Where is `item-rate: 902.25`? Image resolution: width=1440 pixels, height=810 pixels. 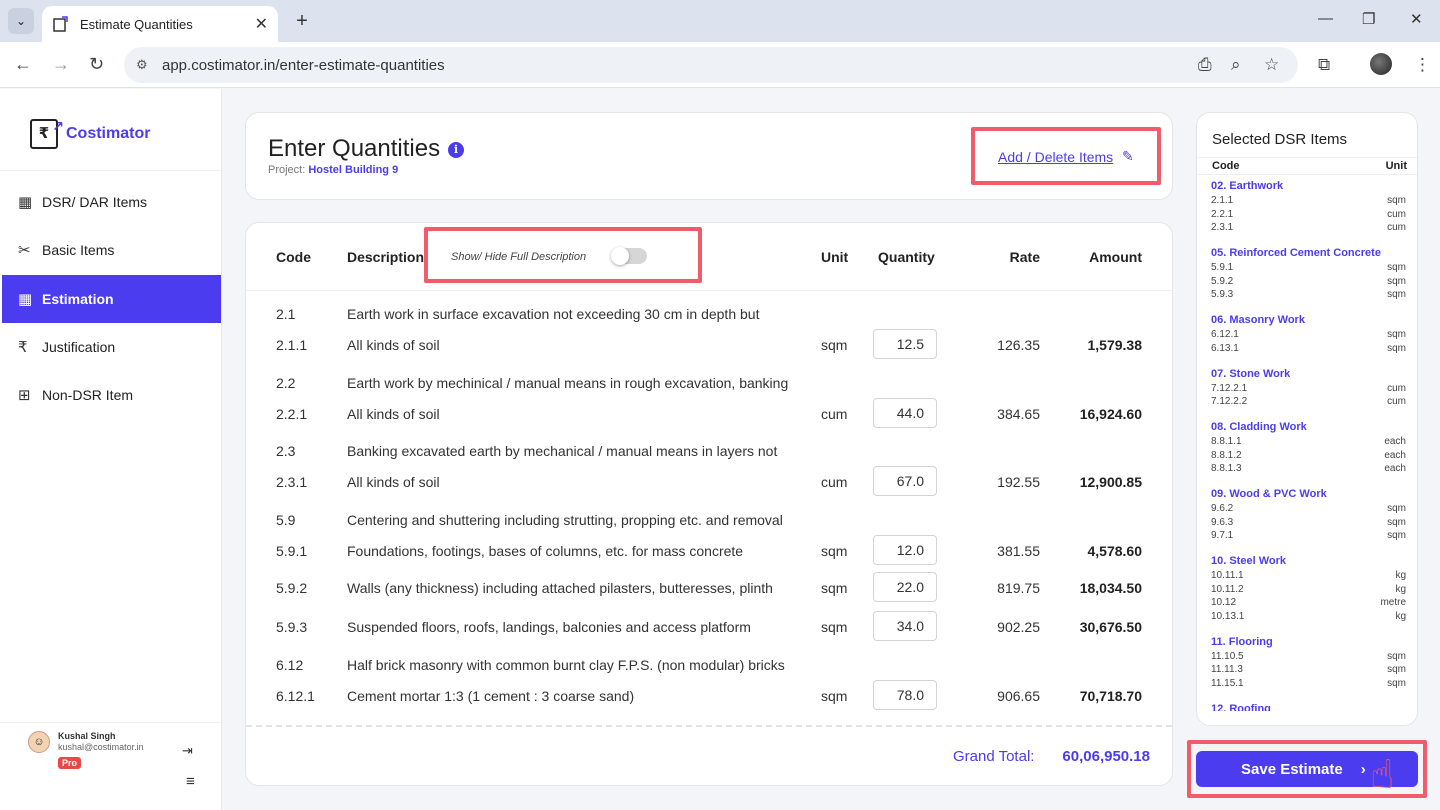
item-rate: 902.25 is located at coordinates (1018, 627).